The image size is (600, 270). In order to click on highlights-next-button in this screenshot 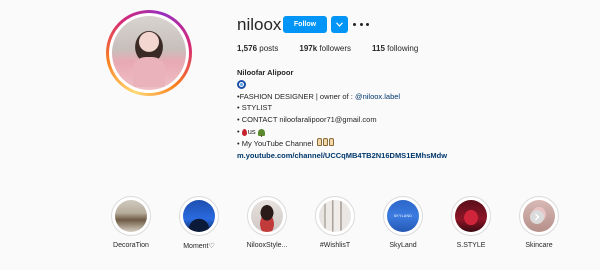, I will do `click(537, 217)`.